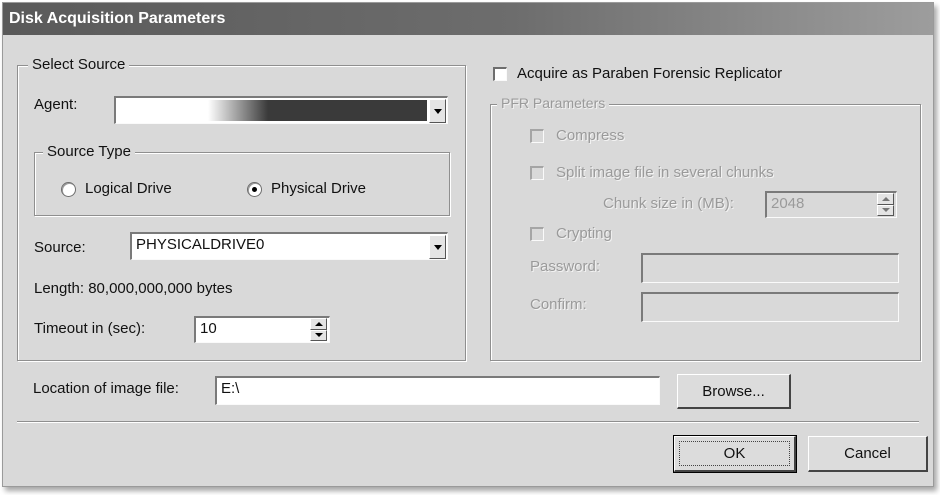 This screenshot has width=940, height=495. What do you see at coordinates (242, 179) in the screenshot?
I see `source-type-group: Source Type Logical Drive Physical Drive` at bounding box center [242, 179].